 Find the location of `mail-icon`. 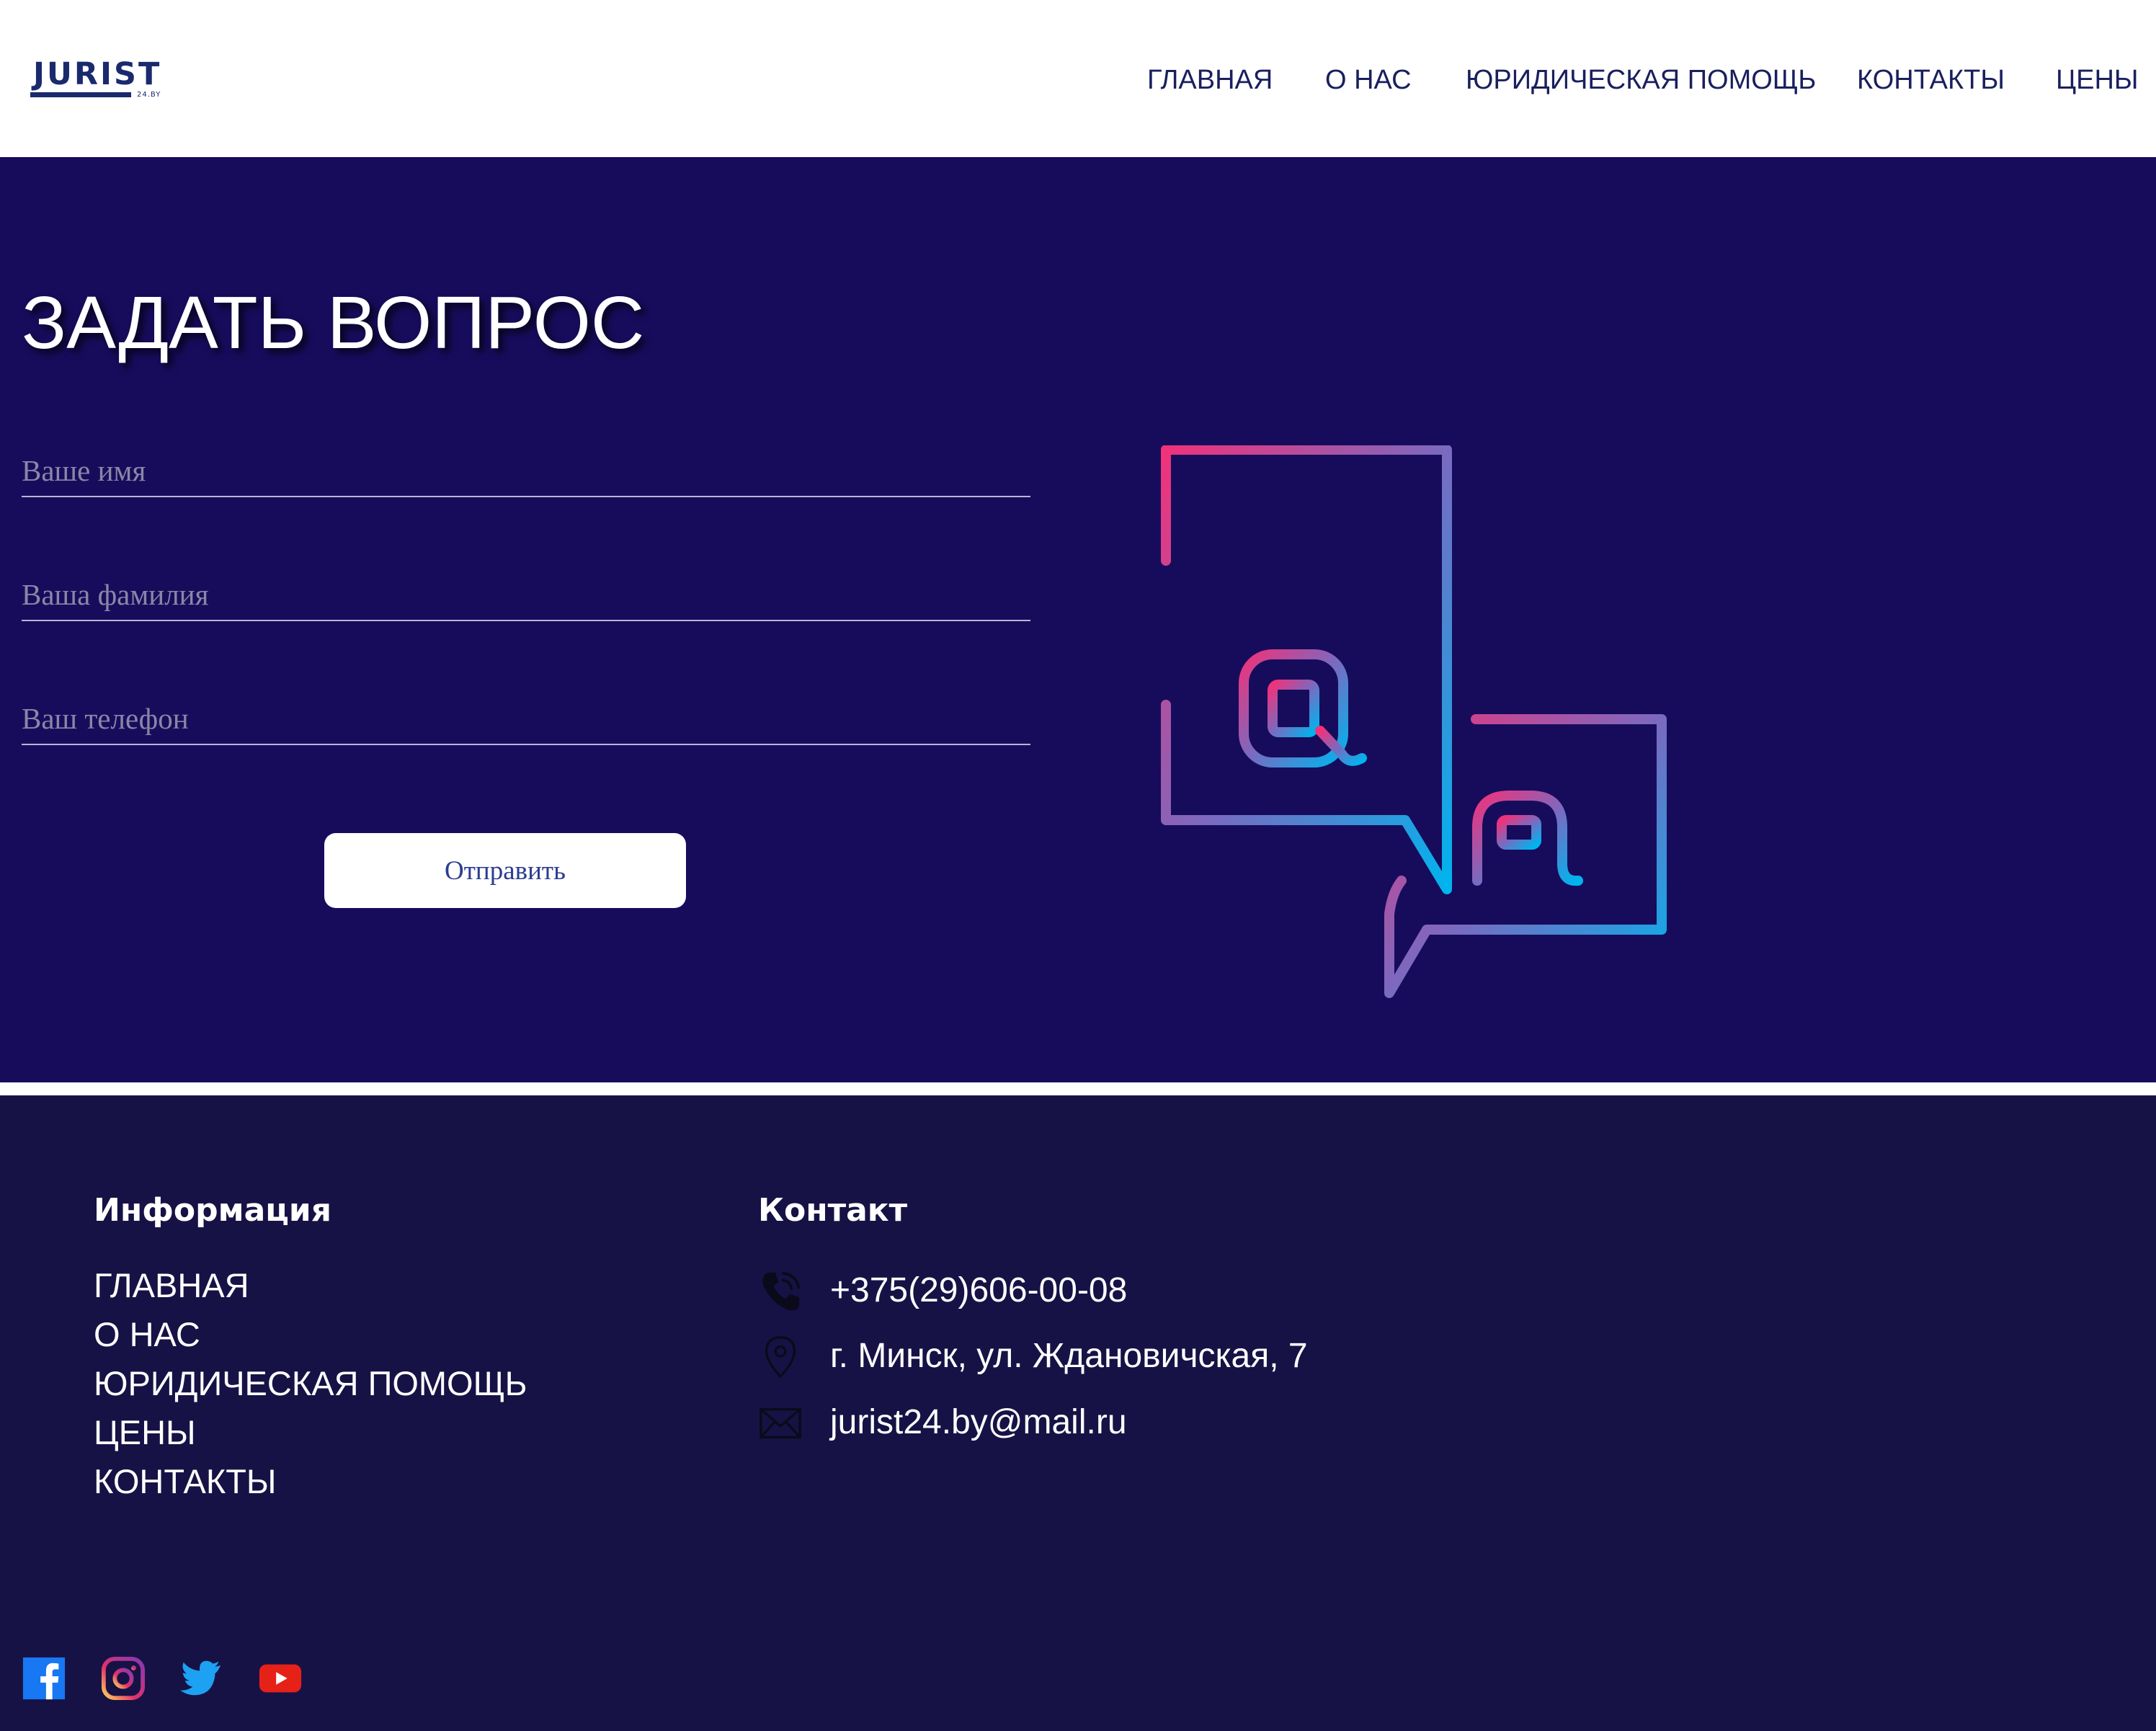

mail-icon is located at coordinates (780, 1423).